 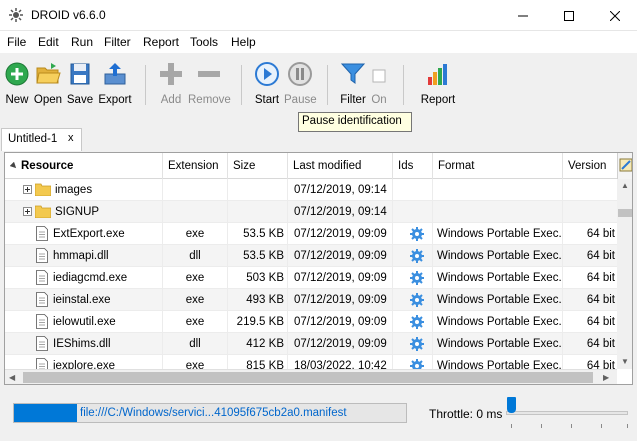 What do you see at coordinates (625, 213) in the screenshot?
I see `vertical-scroll-thumb` at bounding box center [625, 213].